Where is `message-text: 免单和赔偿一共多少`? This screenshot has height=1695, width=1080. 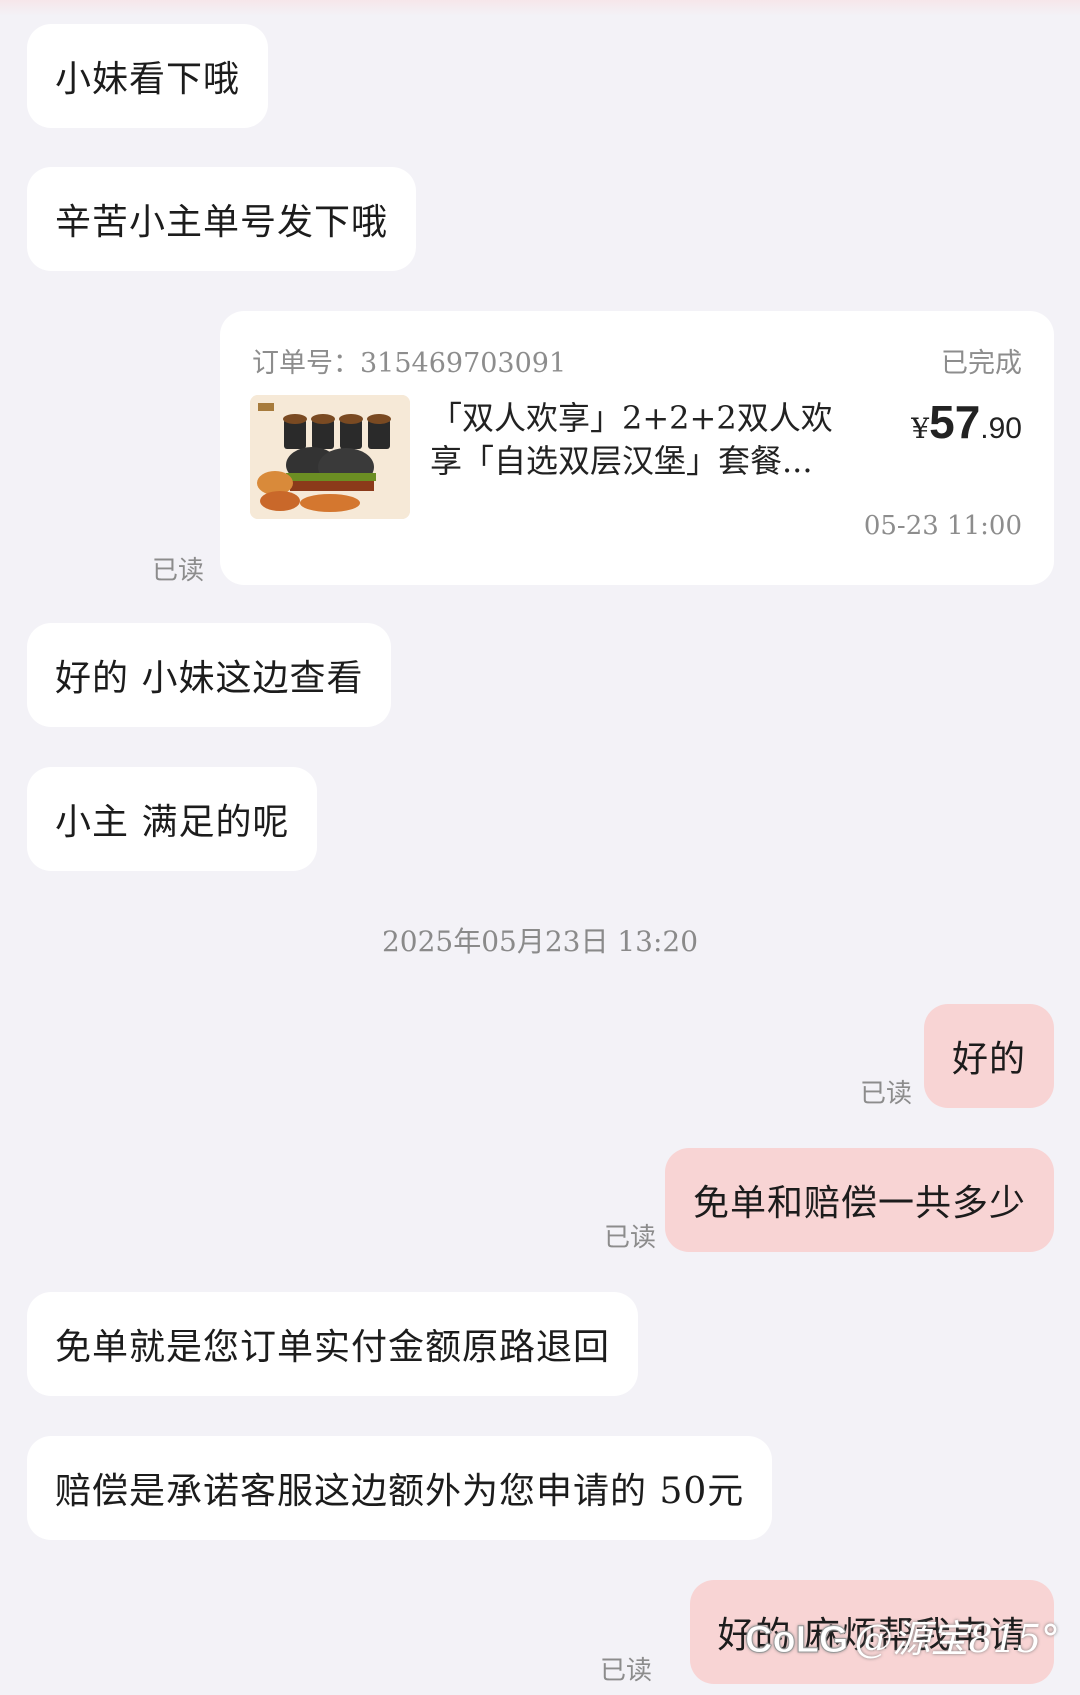
message-text: 免单和赔偿一共多少 is located at coordinates (859, 1203).